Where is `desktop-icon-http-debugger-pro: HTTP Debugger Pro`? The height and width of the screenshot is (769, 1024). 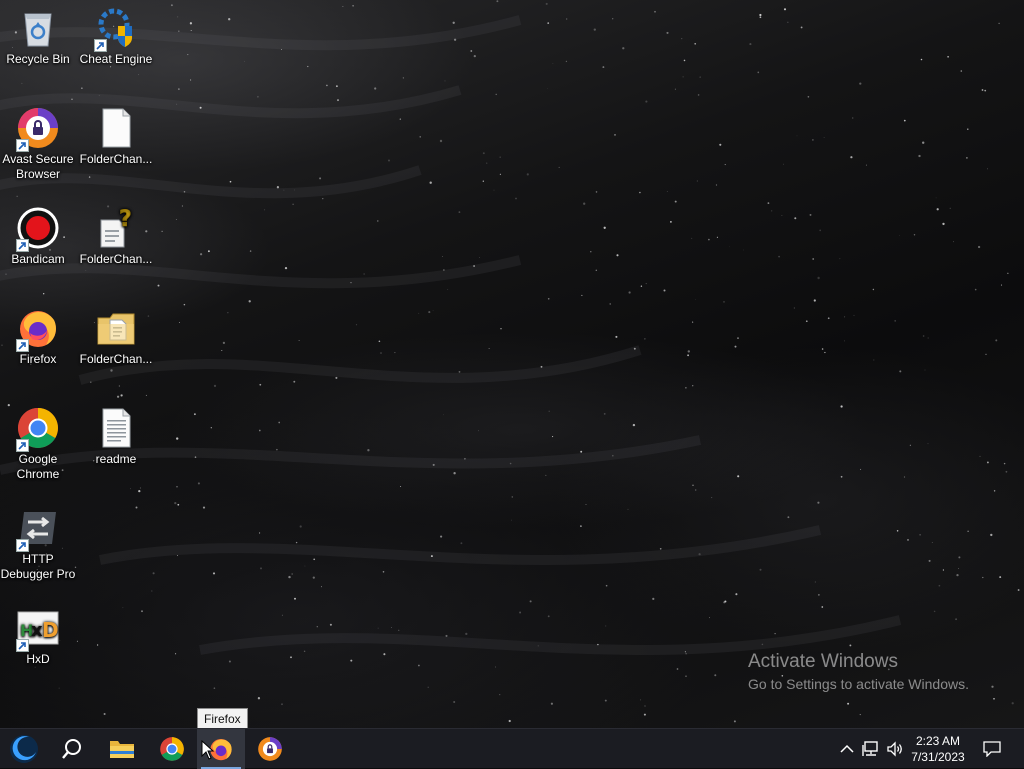
desktop-icon-http-debugger-pro: HTTP Debugger Pro is located at coordinates (38, 544).